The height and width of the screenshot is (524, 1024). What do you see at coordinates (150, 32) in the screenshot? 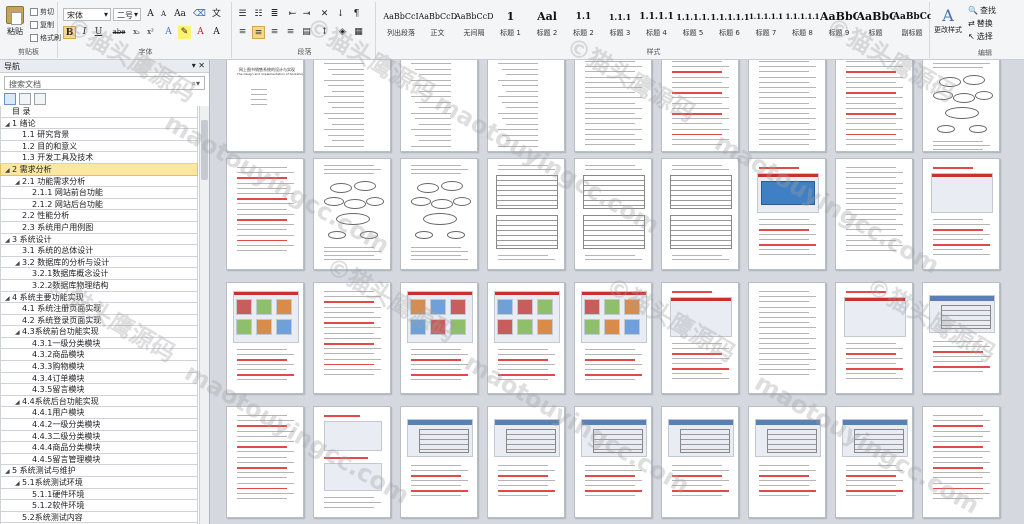
I see `superscript-button: x²` at bounding box center [150, 32].